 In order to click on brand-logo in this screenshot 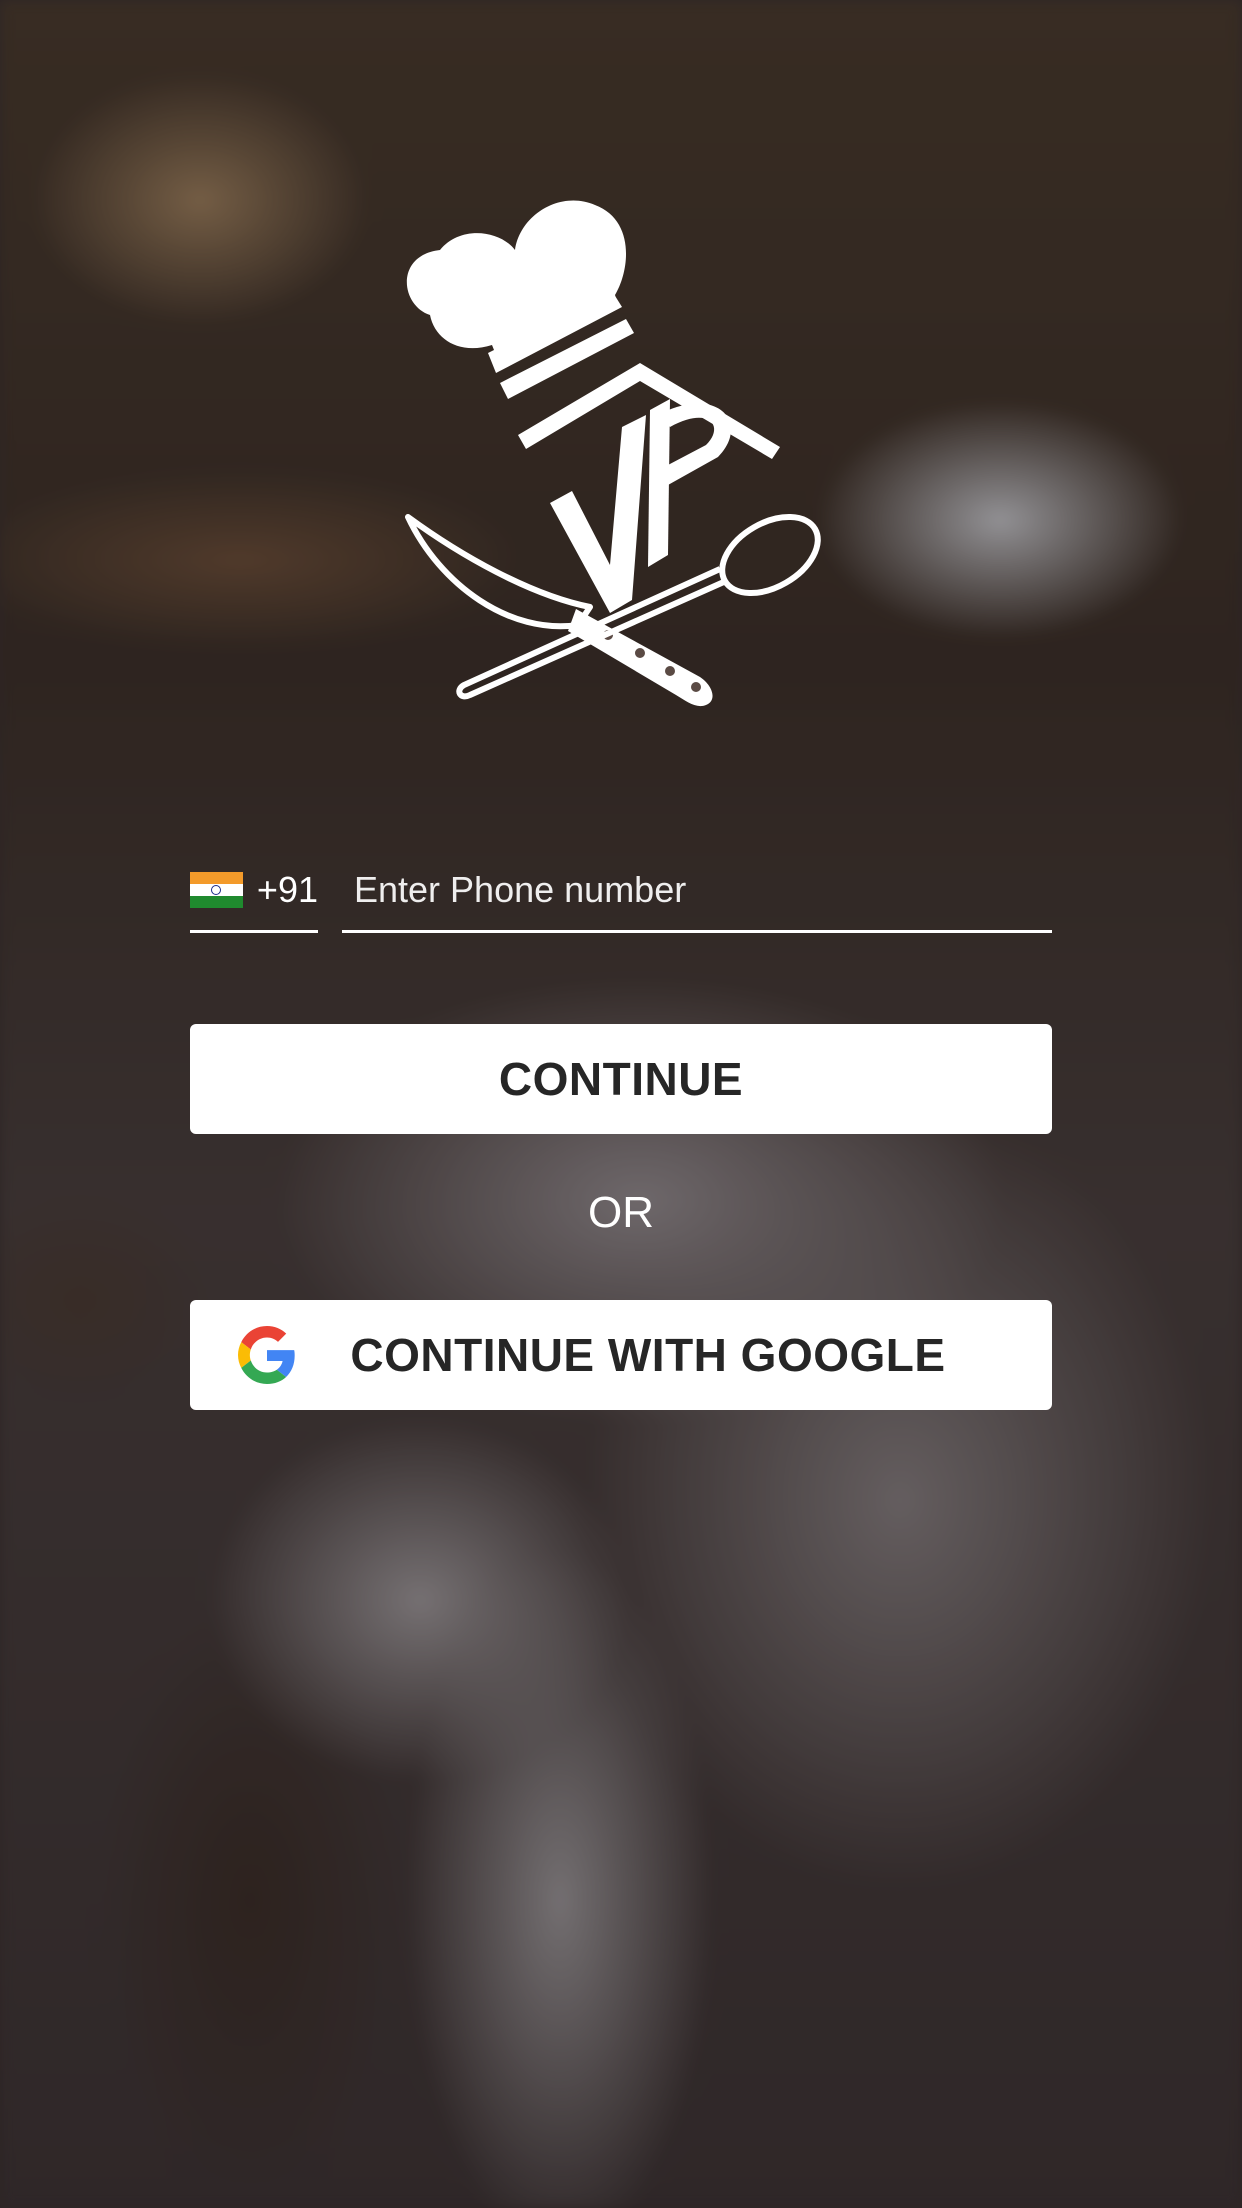, I will do `click(613, 453)`.